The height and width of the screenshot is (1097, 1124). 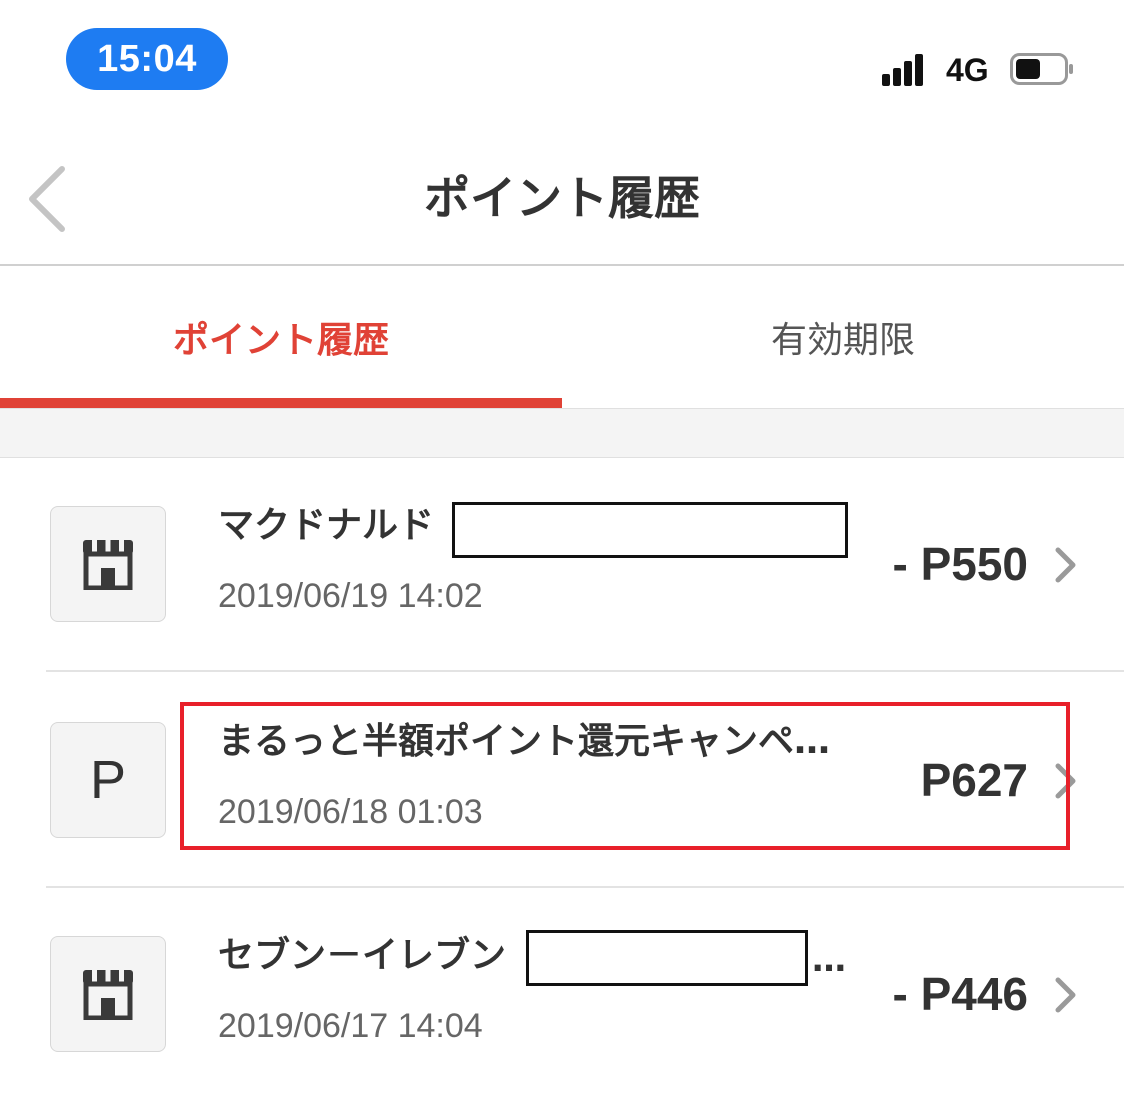 I want to click on history-amount: - P550, so click(x=960, y=564).